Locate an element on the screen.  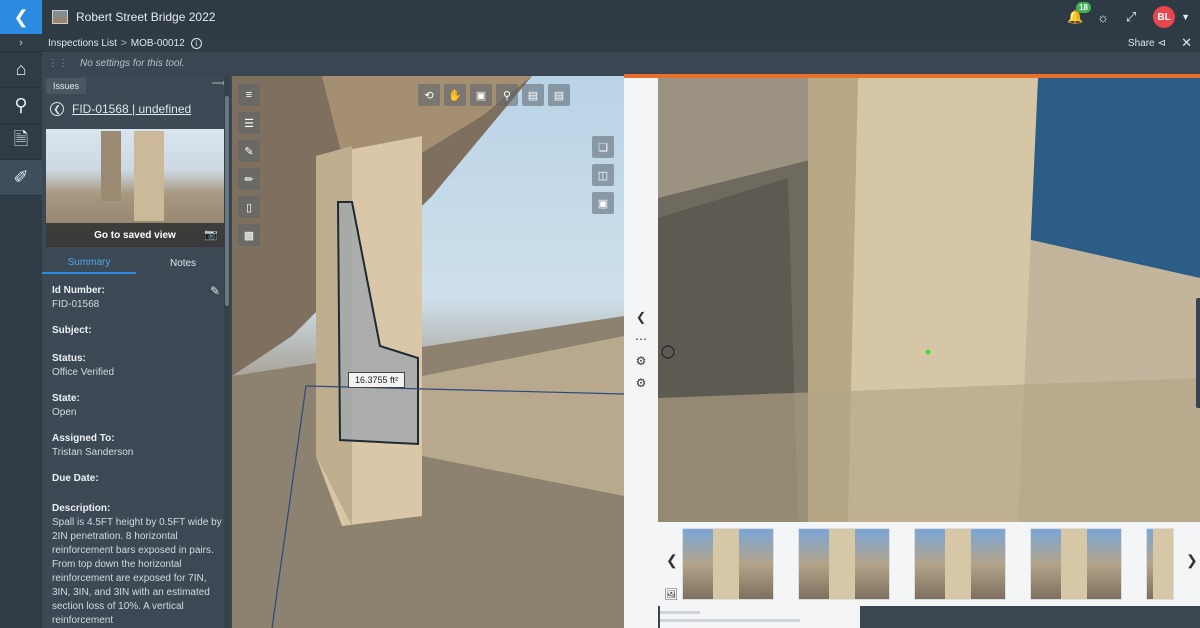
info-icon: i is located at coordinates (196, 43).